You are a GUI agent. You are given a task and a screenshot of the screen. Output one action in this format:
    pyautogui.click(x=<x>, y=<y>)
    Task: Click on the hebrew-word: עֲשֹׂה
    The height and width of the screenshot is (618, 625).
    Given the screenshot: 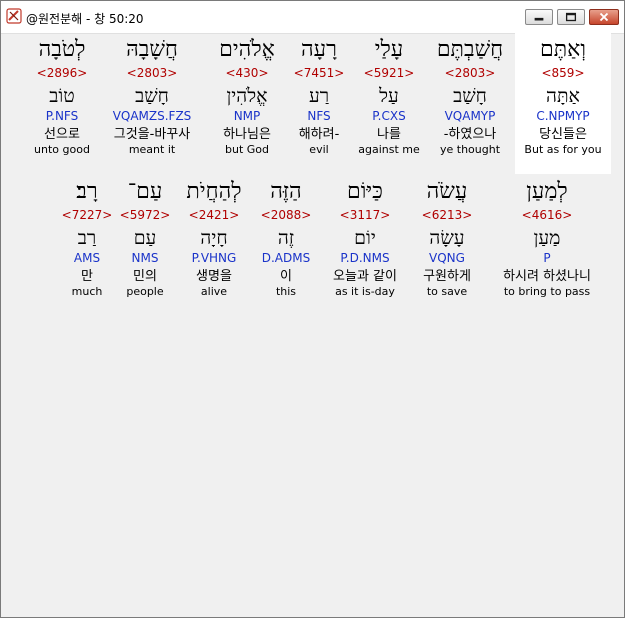 What is the action you would take?
    pyautogui.click(x=447, y=191)
    